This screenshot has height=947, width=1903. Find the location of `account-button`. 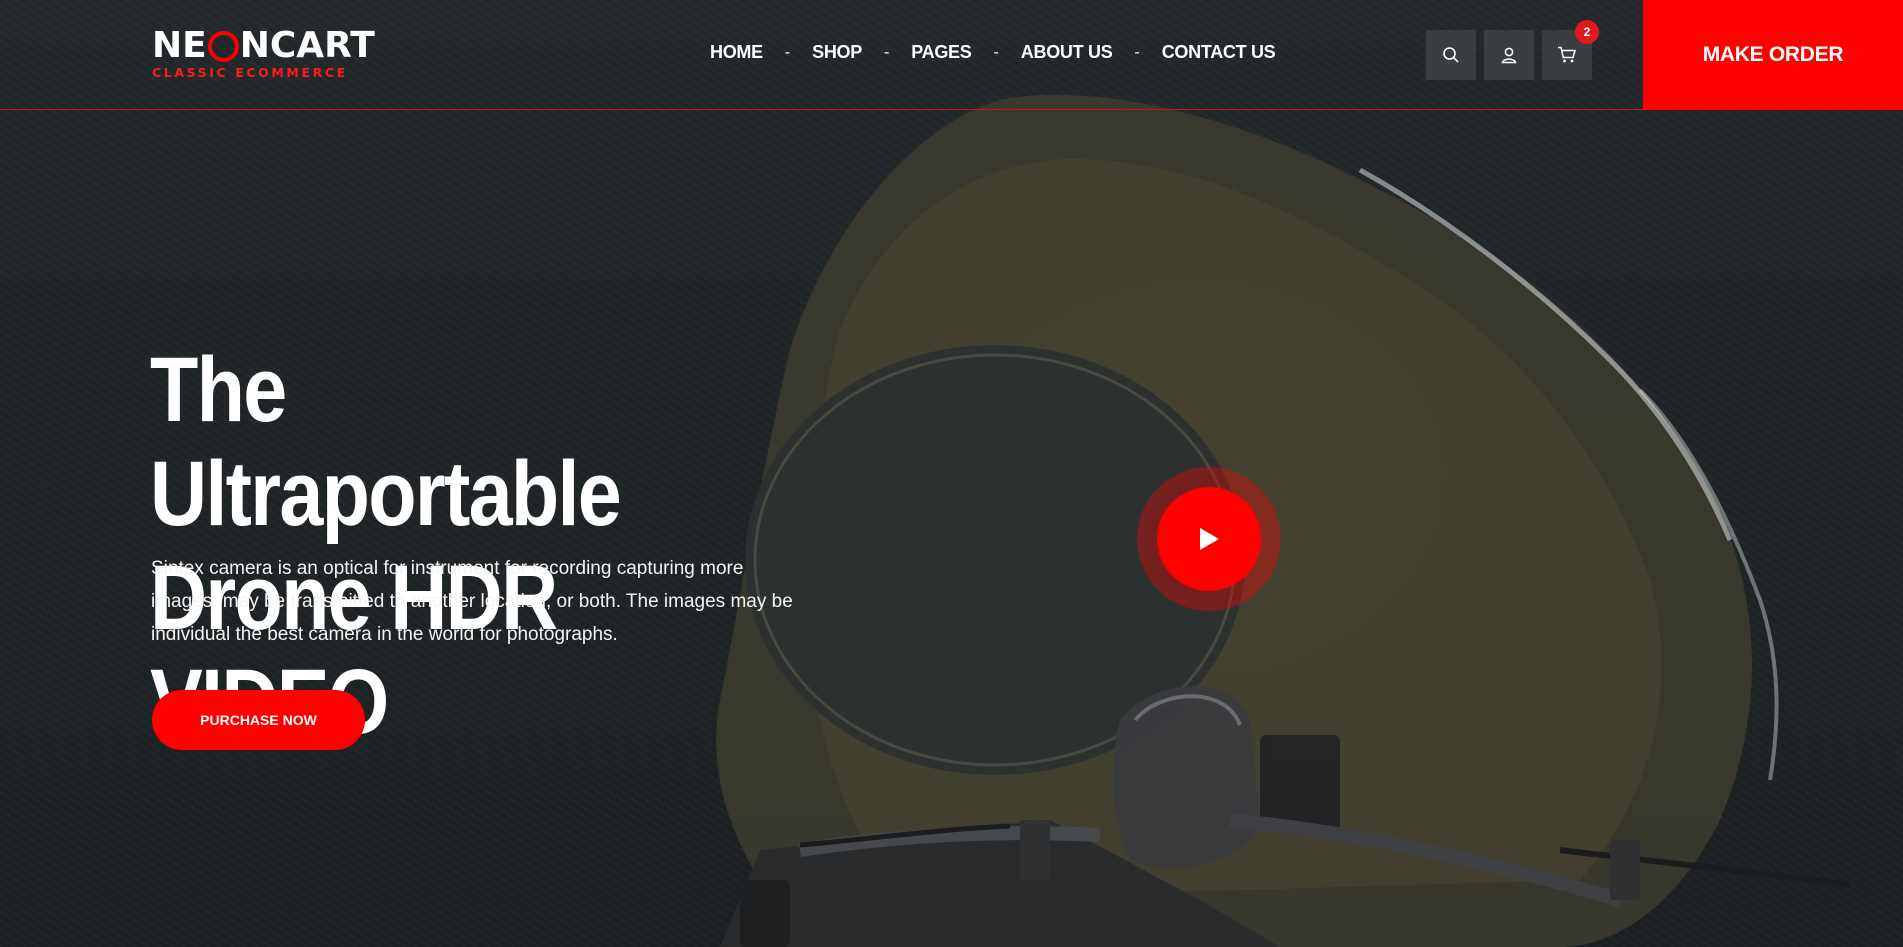

account-button is located at coordinates (1509, 55).